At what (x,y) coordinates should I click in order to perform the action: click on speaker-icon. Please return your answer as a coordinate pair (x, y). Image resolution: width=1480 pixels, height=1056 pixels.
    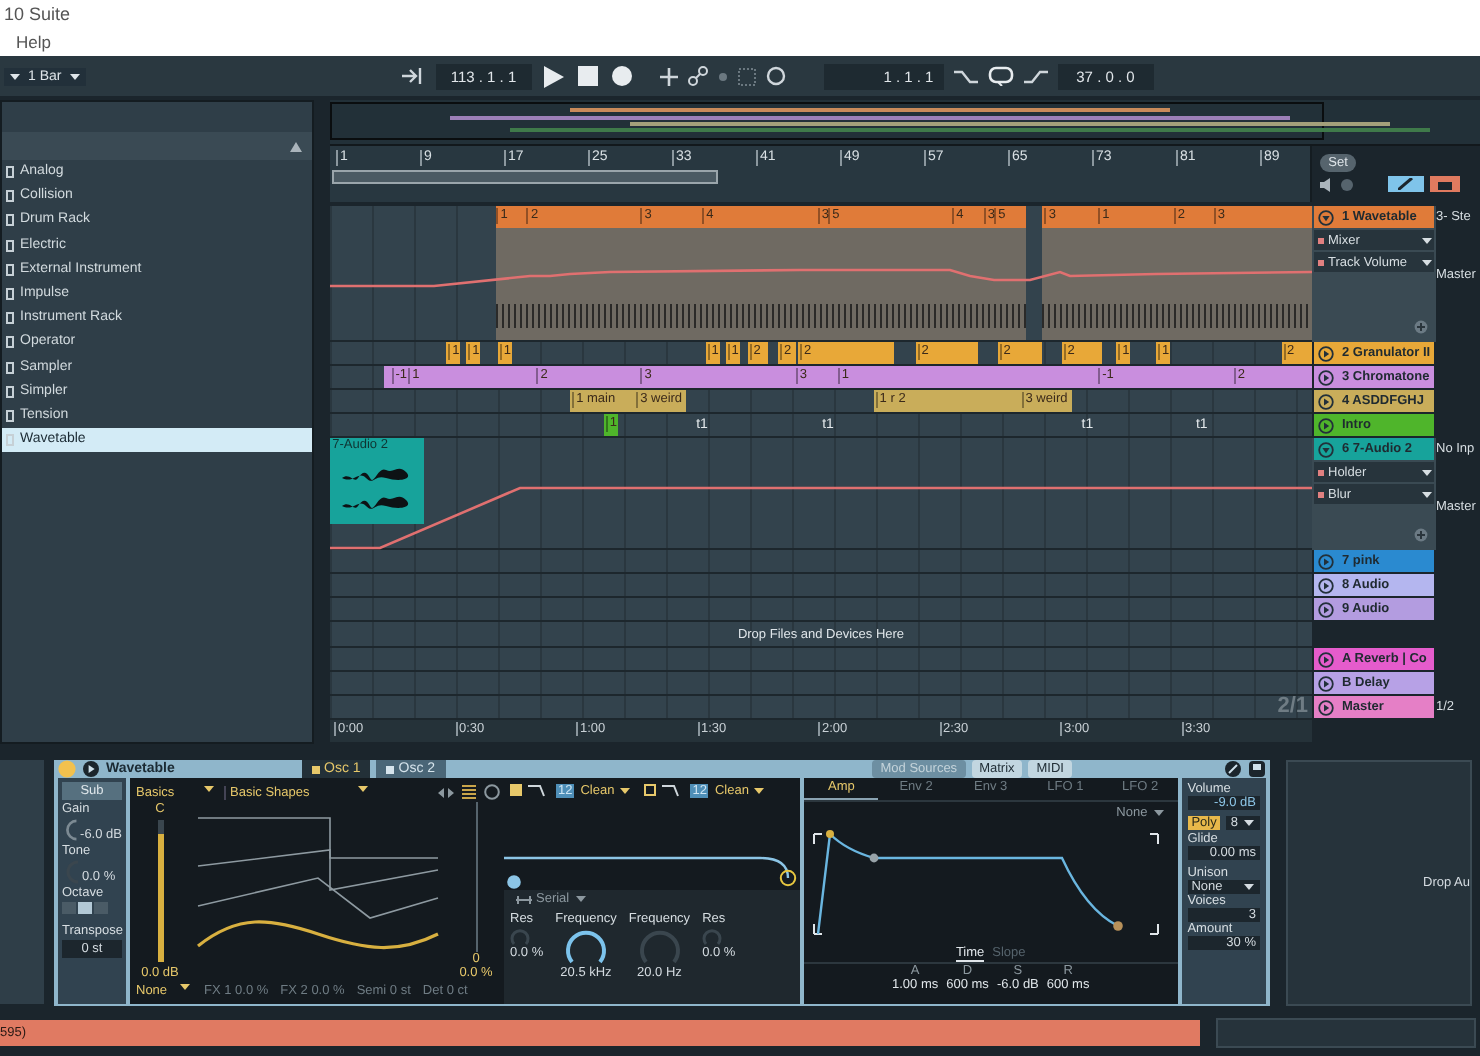
    Looking at the image, I should click on (1327, 184).